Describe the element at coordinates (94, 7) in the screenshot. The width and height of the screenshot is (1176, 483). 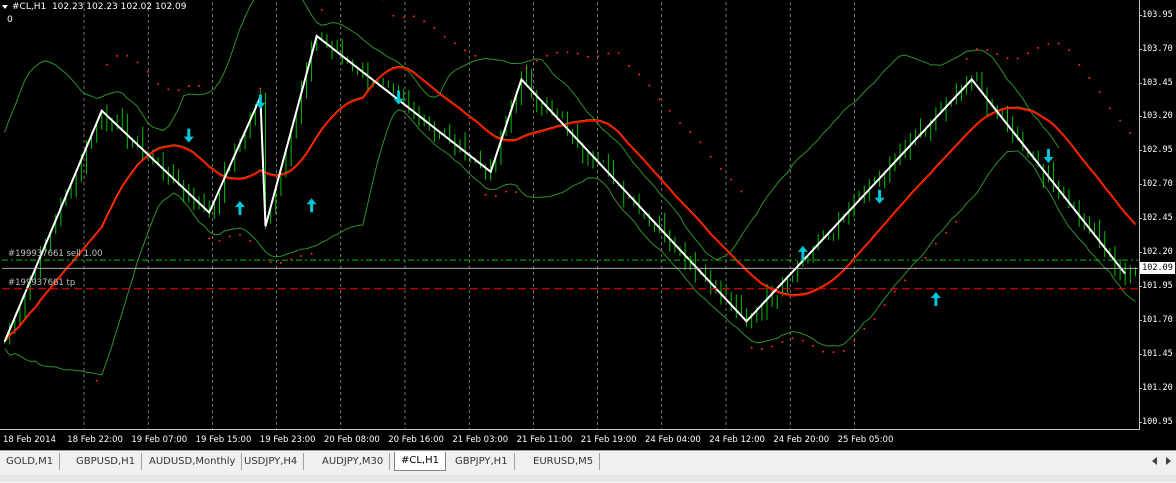
I see `chart-header: #CL,H1 102.23 102.23 102.02 102.09` at that location.